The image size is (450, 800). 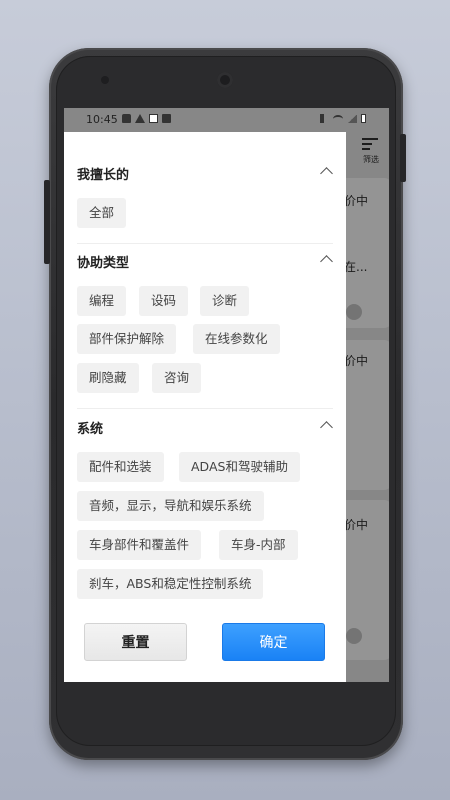 What do you see at coordinates (108, 378) in the screenshot?
I see `filter-tag: 刷隐藏` at bounding box center [108, 378].